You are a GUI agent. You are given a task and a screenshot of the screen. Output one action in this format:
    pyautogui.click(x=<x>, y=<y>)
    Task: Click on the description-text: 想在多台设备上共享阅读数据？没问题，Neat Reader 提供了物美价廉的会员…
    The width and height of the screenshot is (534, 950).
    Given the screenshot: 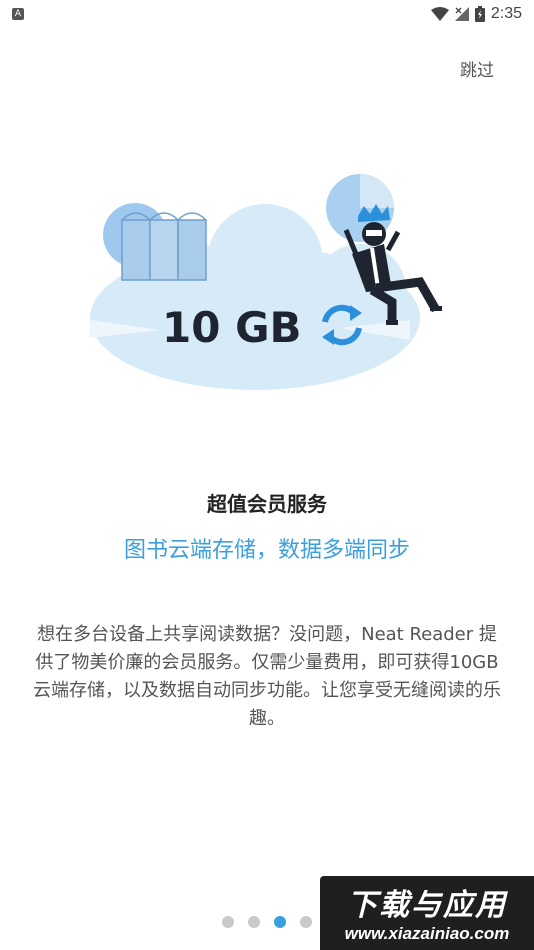 What is the action you would take?
    pyautogui.click(x=267, y=676)
    